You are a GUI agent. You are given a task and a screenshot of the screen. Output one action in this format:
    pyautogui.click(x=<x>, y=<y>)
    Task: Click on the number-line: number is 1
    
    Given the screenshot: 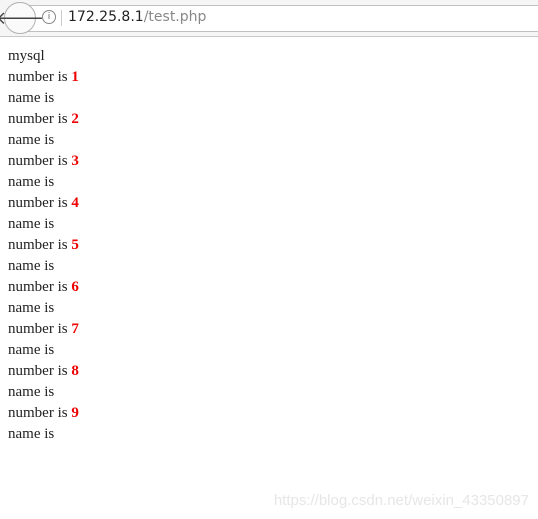 What is the action you would take?
    pyautogui.click(x=269, y=77)
    